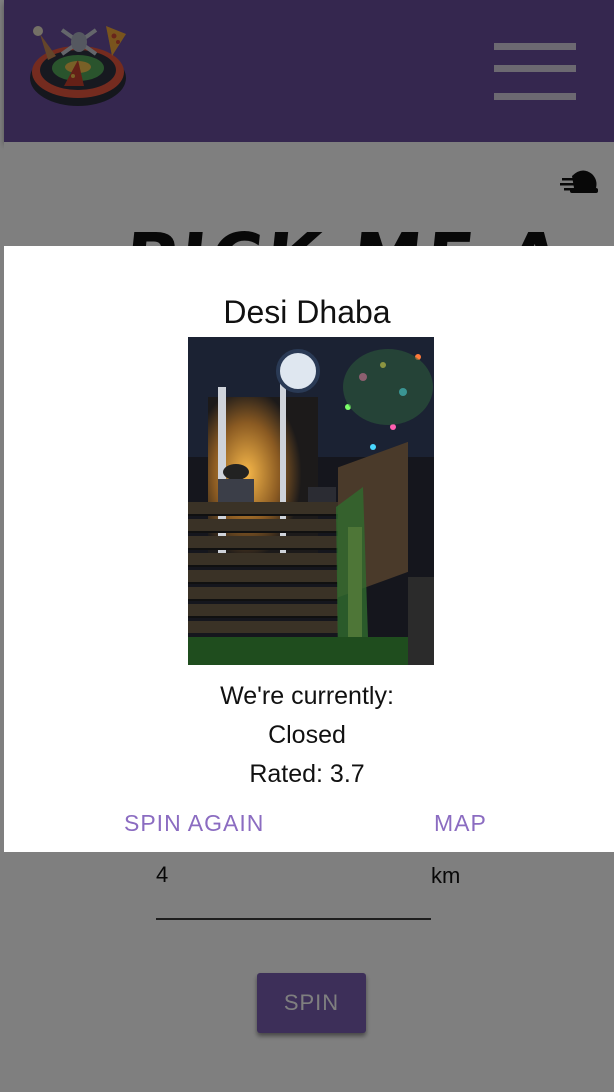 This screenshot has width=614, height=1092. I want to click on spin-again-button: SPIN AGAIN, so click(194, 823).